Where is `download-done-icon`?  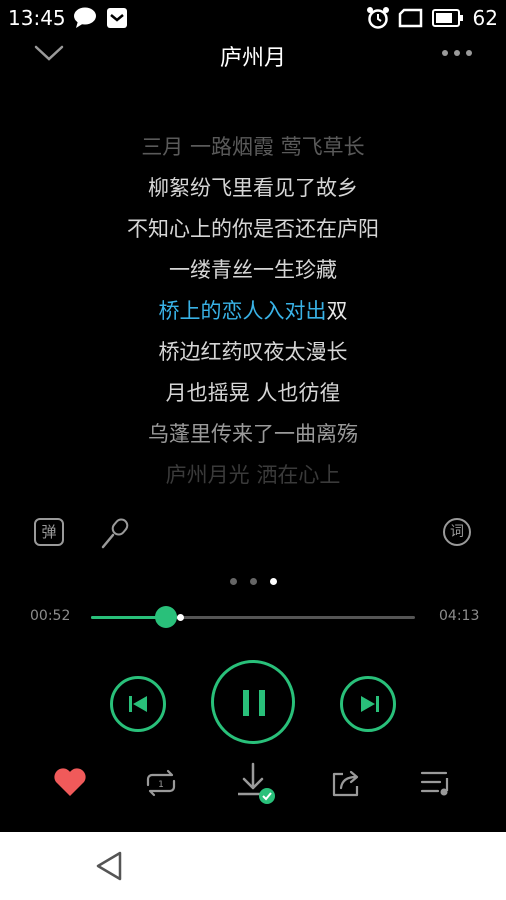
download-done-icon is located at coordinates (257, 784).